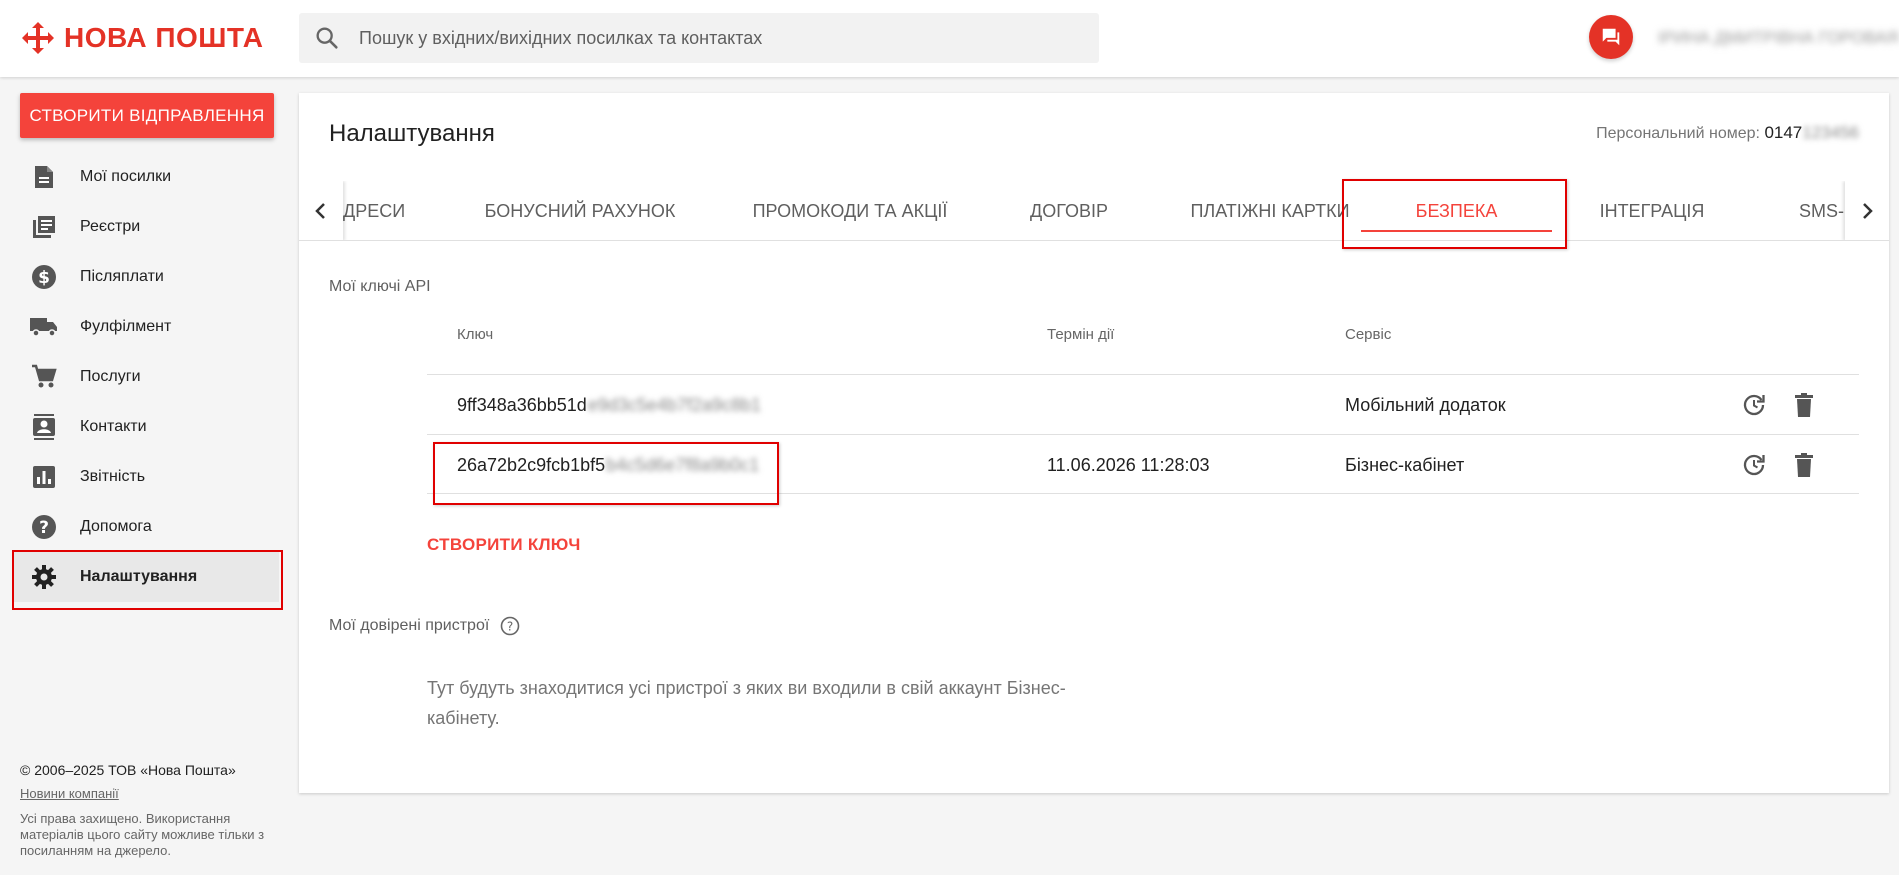 The height and width of the screenshot is (875, 1899). Describe the element at coordinates (44, 427) in the screenshot. I see `contacts-icon` at that location.